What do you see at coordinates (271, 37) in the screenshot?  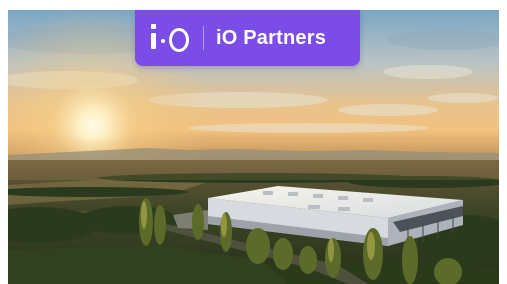 I see `brand-name: iO Partners` at bounding box center [271, 37].